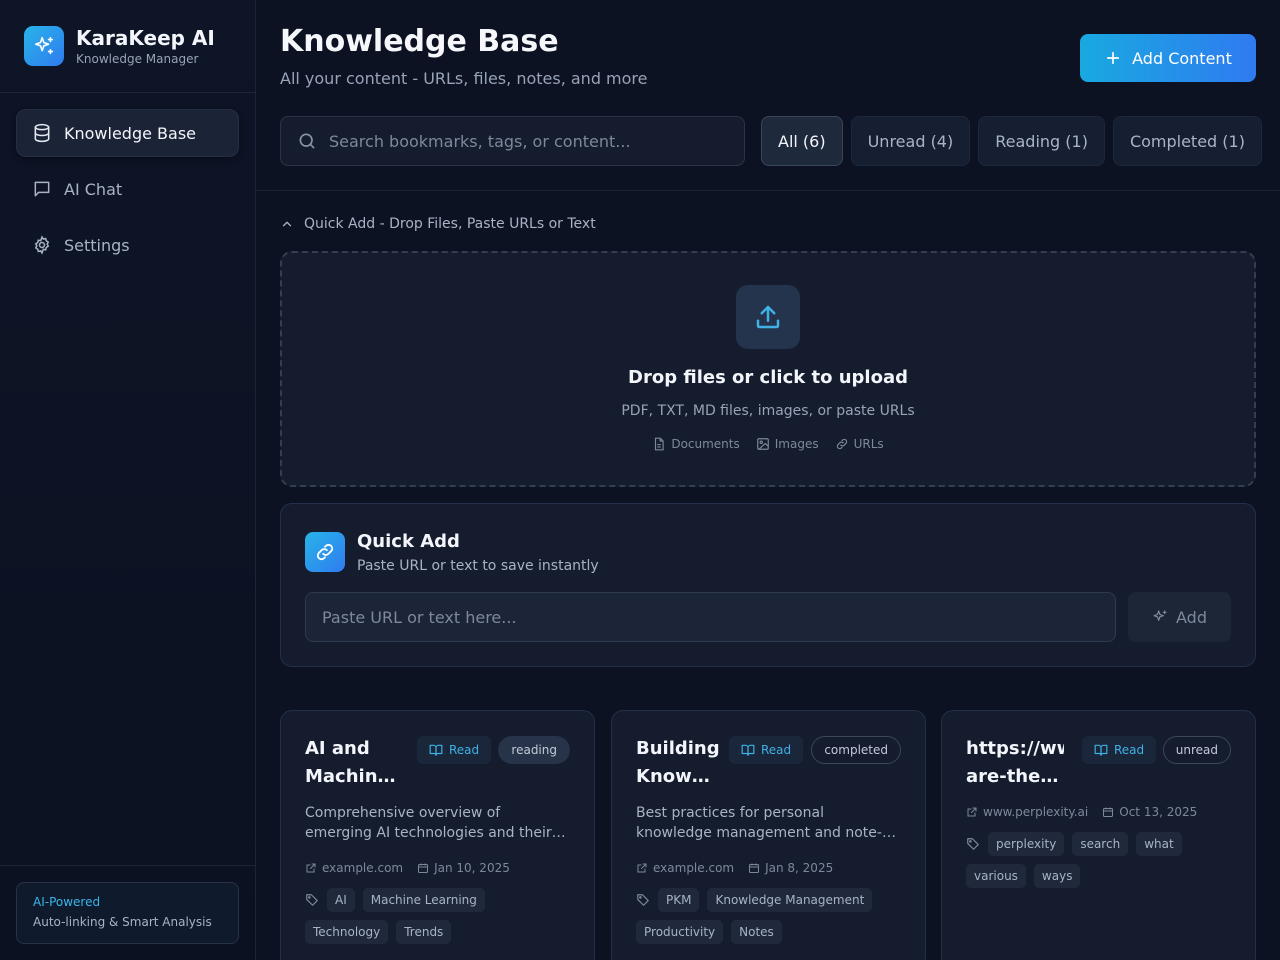 The width and height of the screenshot is (1280, 960). What do you see at coordinates (1057, 876) in the screenshot?
I see `tag: ways` at bounding box center [1057, 876].